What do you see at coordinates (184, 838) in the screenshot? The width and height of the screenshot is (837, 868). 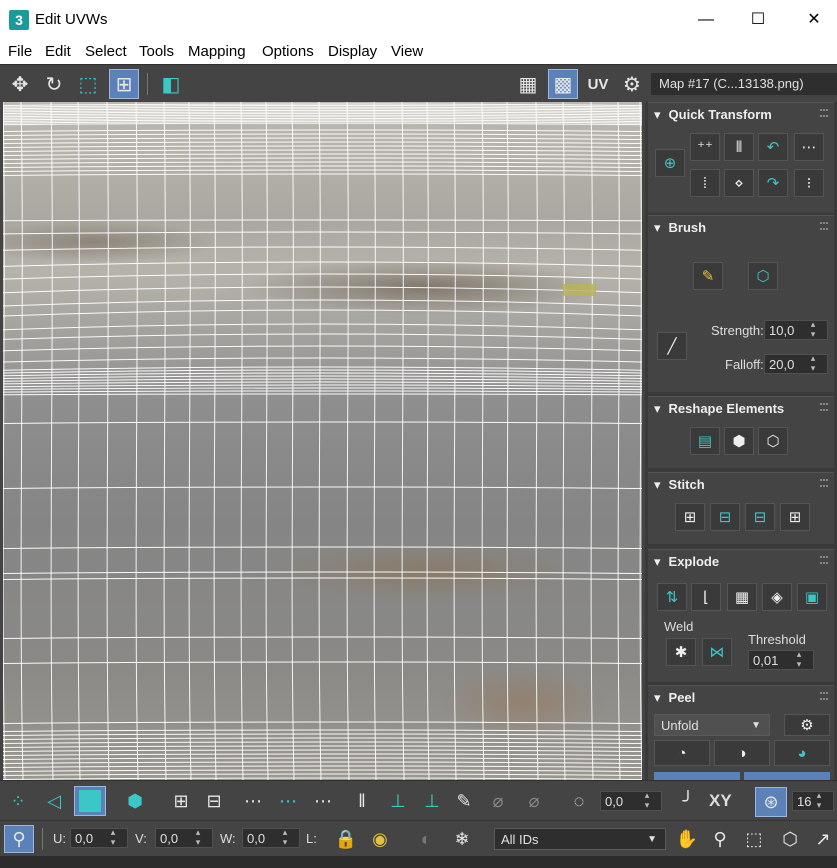 I see `v-spinner: 0,0` at bounding box center [184, 838].